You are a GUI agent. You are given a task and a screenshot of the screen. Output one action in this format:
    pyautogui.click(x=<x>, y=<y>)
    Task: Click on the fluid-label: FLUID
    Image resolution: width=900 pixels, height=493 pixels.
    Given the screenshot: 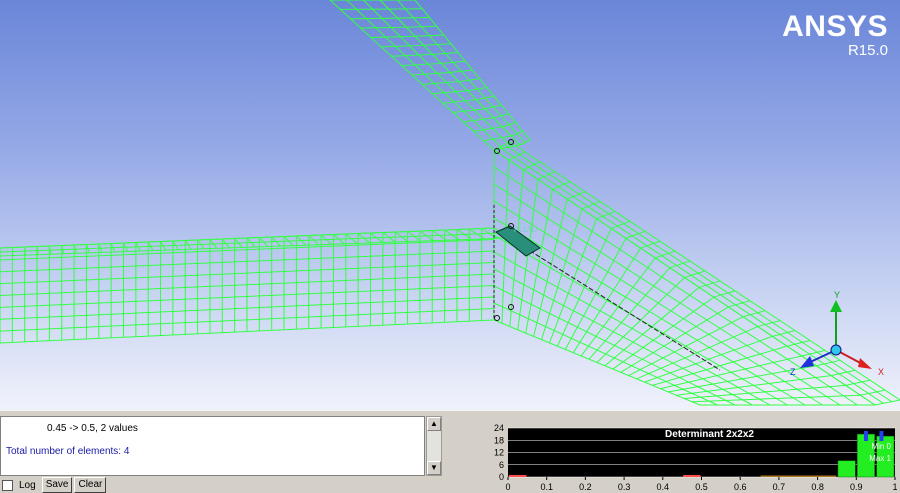 What is the action you would take?
    pyautogui.click(x=525, y=229)
    